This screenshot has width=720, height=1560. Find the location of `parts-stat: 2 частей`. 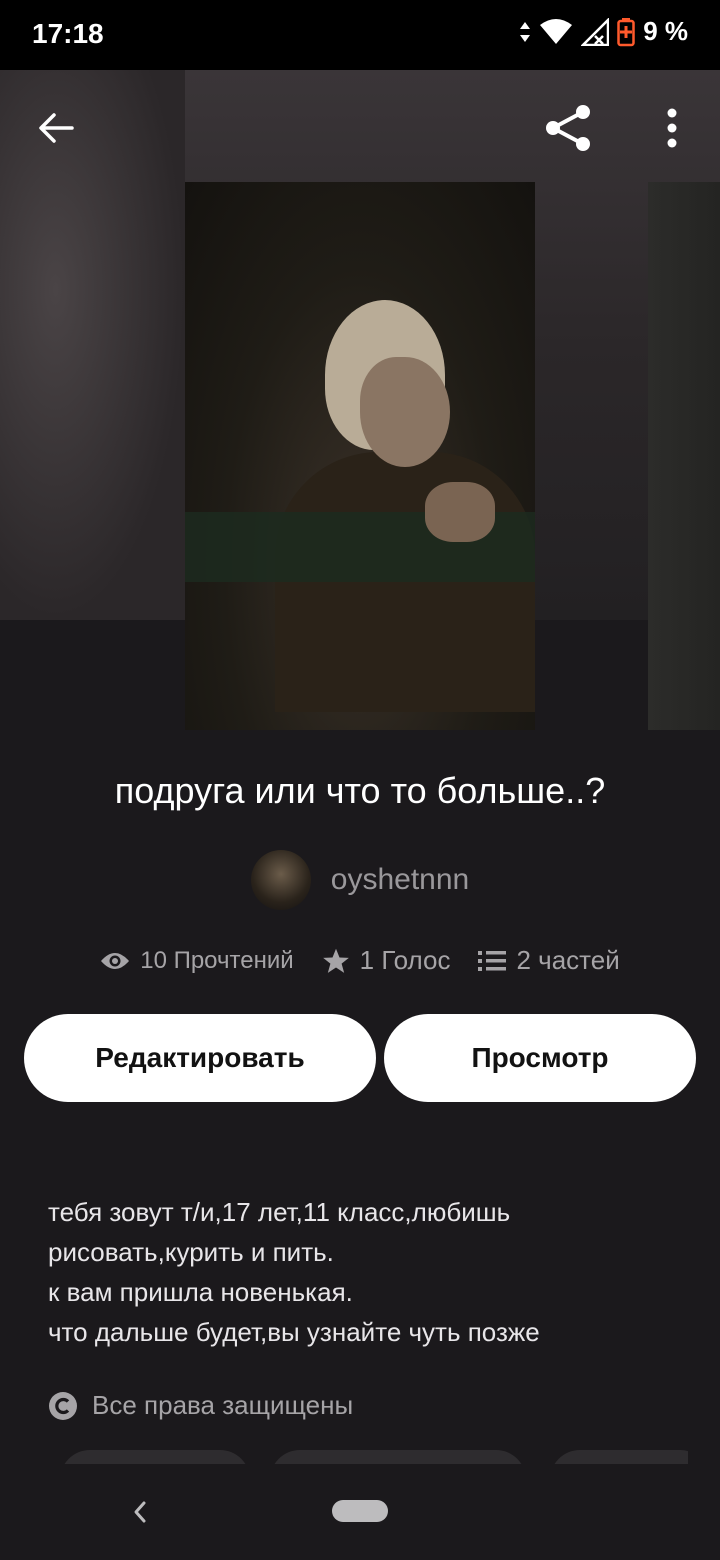

parts-stat: 2 частей is located at coordinates (549, 960).